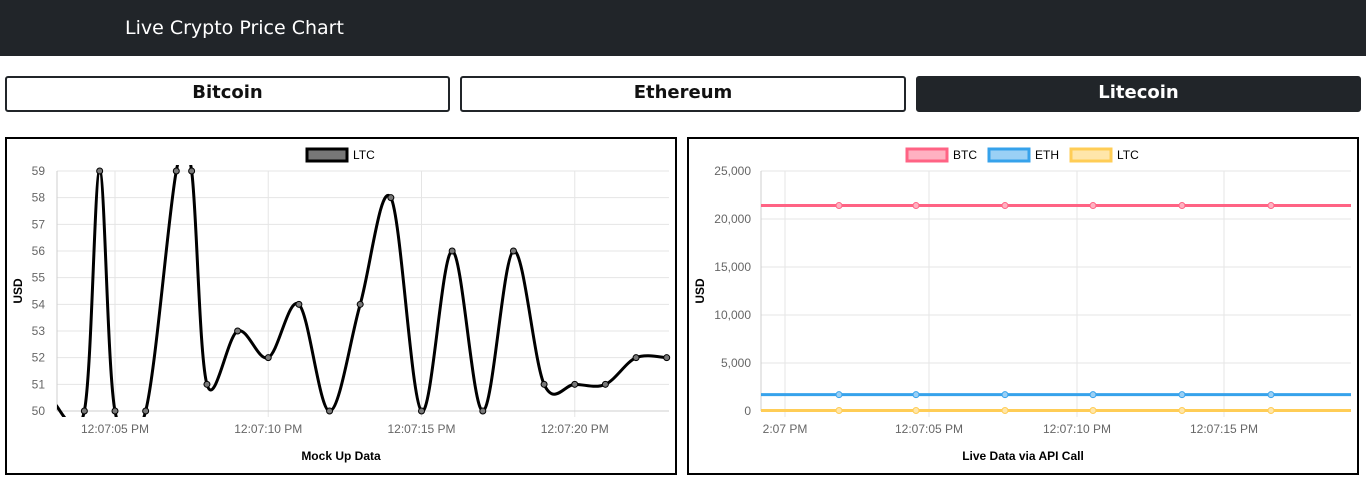 The height and width of the screenshot is (479, 1366). Describe the element at coordinates (965, 155) in the screenshot. I see `legend-label-btc: BTC` at that location.